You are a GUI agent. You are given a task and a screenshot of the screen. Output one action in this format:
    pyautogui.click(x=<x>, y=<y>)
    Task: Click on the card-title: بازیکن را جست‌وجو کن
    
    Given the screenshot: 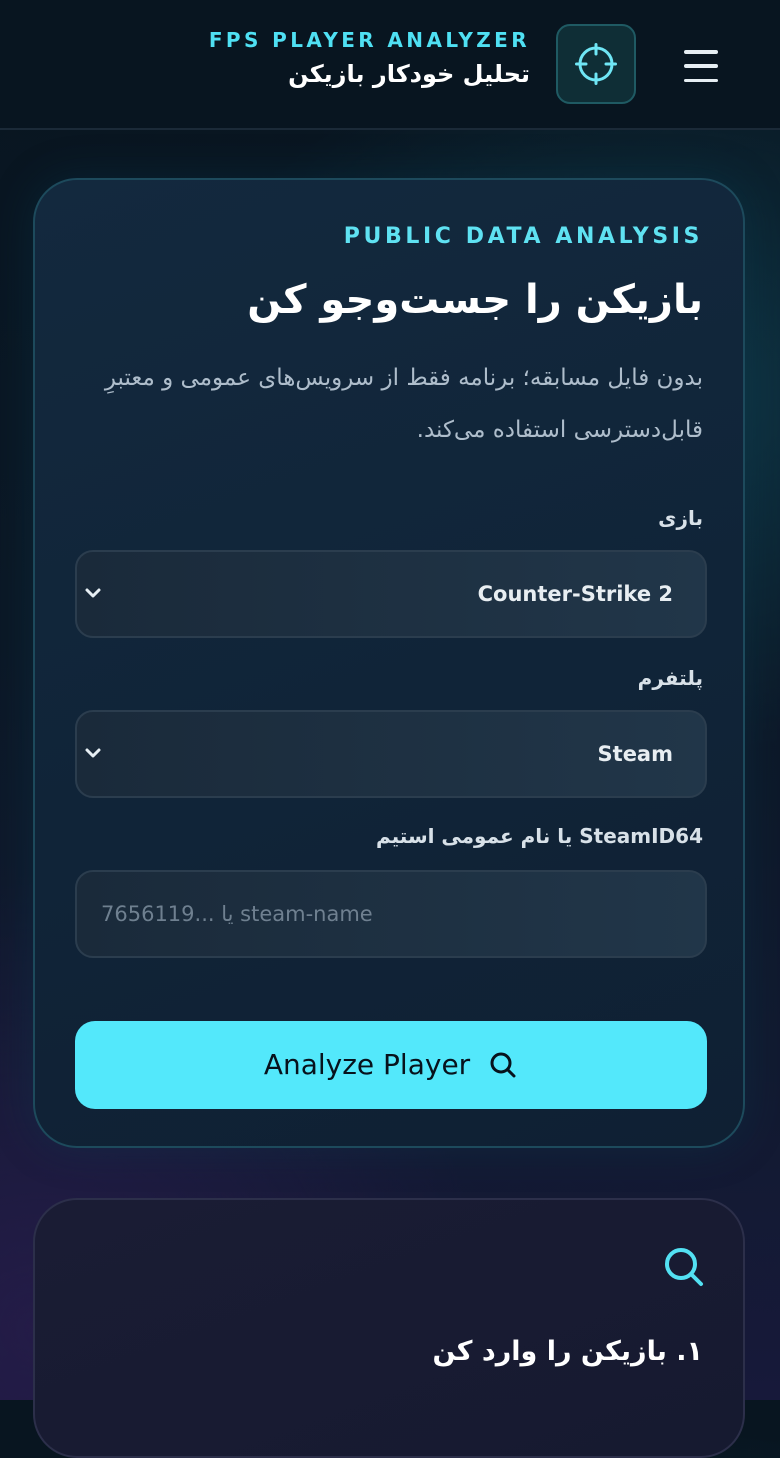 What is the action you would take?
    pyautogui.click(x=475, y=300)
    